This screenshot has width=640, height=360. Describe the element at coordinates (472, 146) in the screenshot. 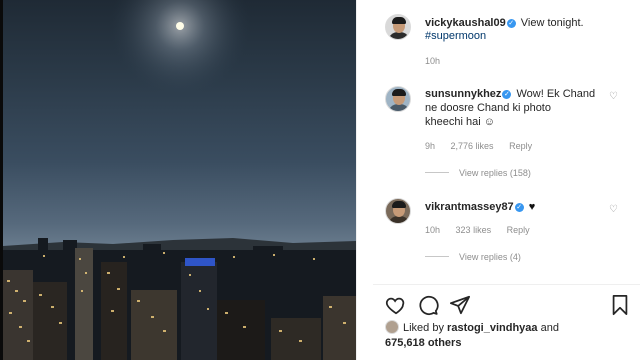

I see `comment-likes: 2,776 likes` at that location.